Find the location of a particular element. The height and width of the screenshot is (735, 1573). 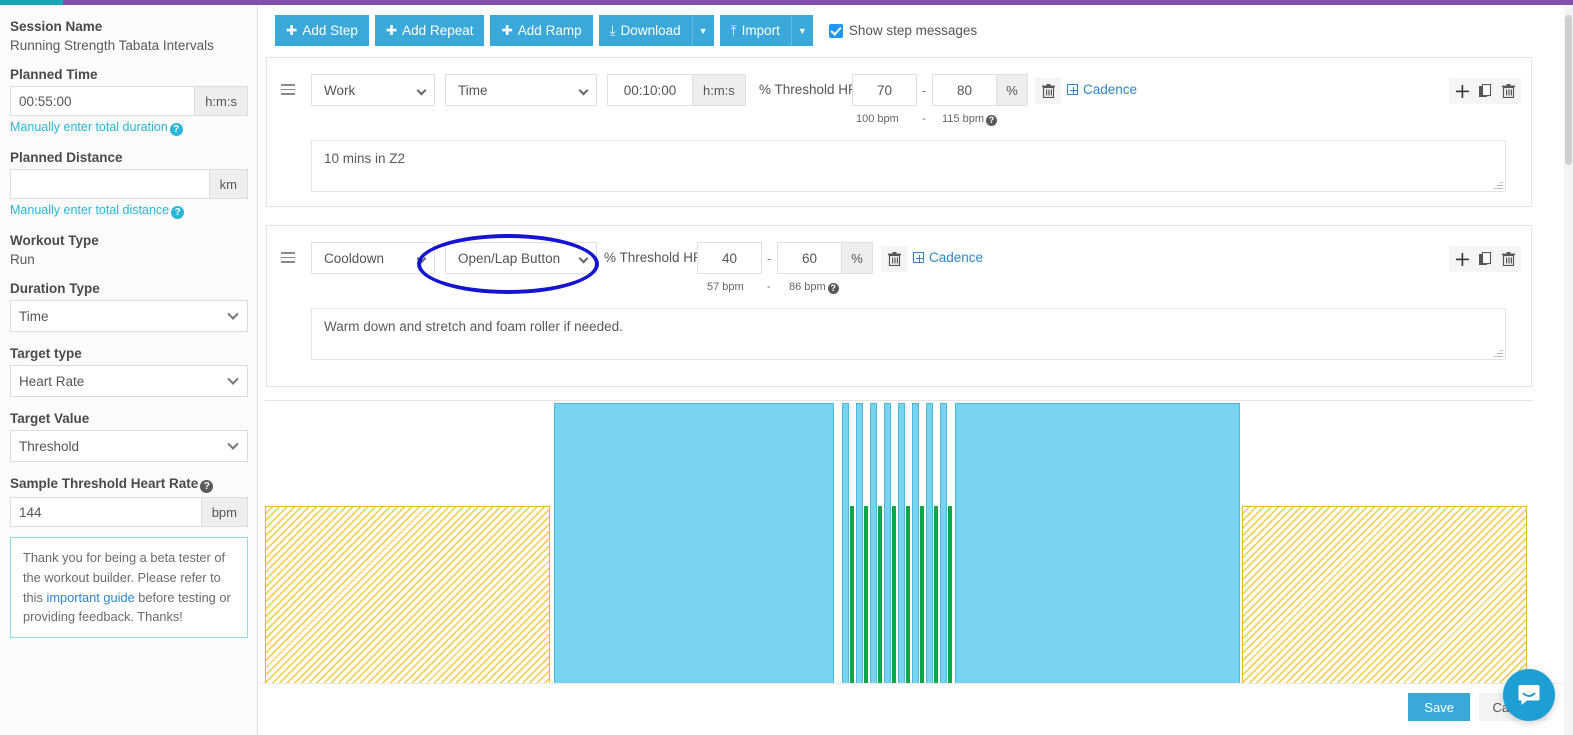

step-type-select-step-0: Work is located at coordinates (373, 90).